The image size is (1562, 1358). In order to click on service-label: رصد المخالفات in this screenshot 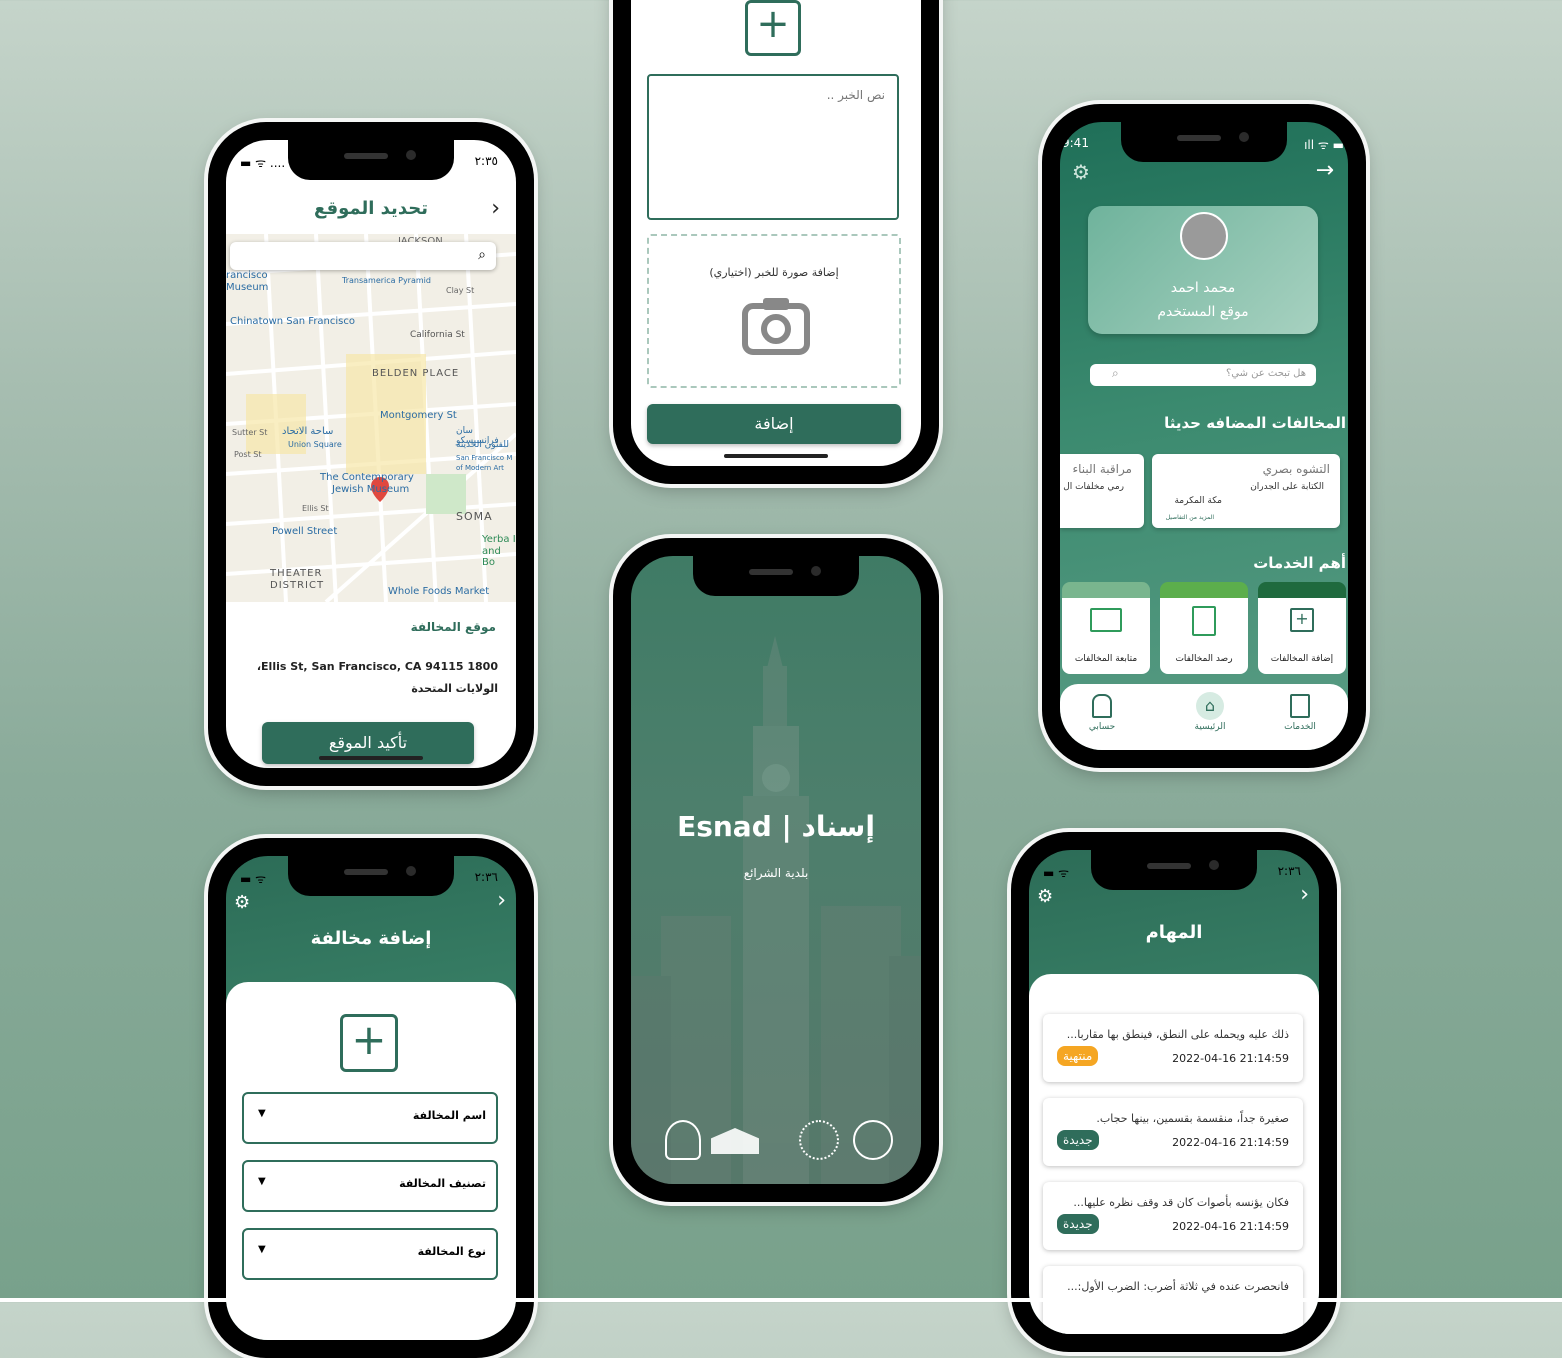, I will do `click(1204, 659)`.